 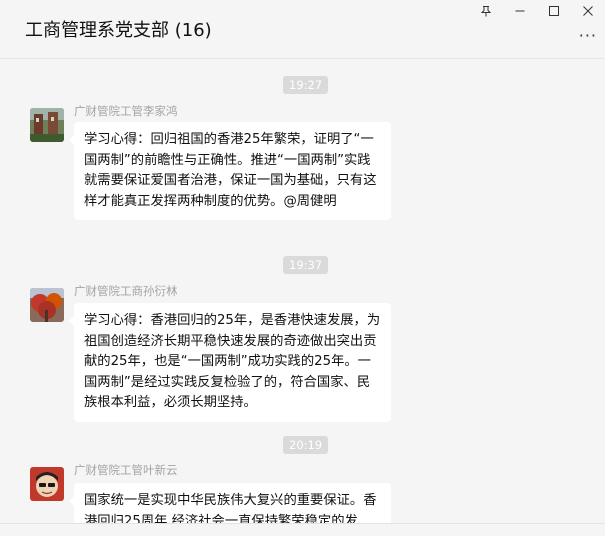 What do you see at coordinates (588, 11) in the screenshot?
I see `close-icon` at bounding box center [588, 11].